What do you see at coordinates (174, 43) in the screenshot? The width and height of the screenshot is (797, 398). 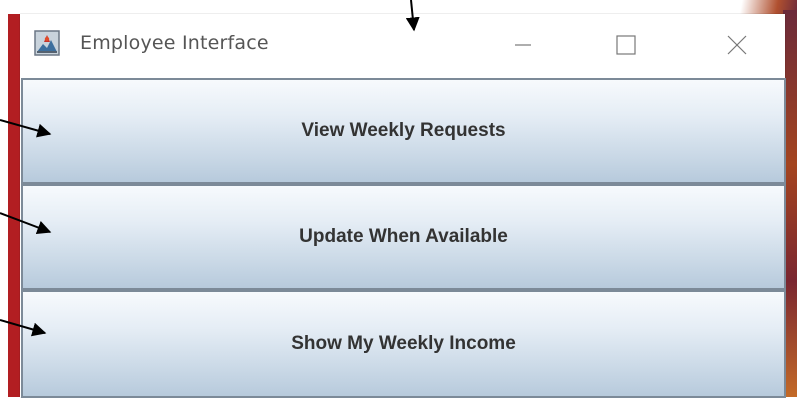 I see `window-title: Employee Interface` at bounding box center [174, 43].